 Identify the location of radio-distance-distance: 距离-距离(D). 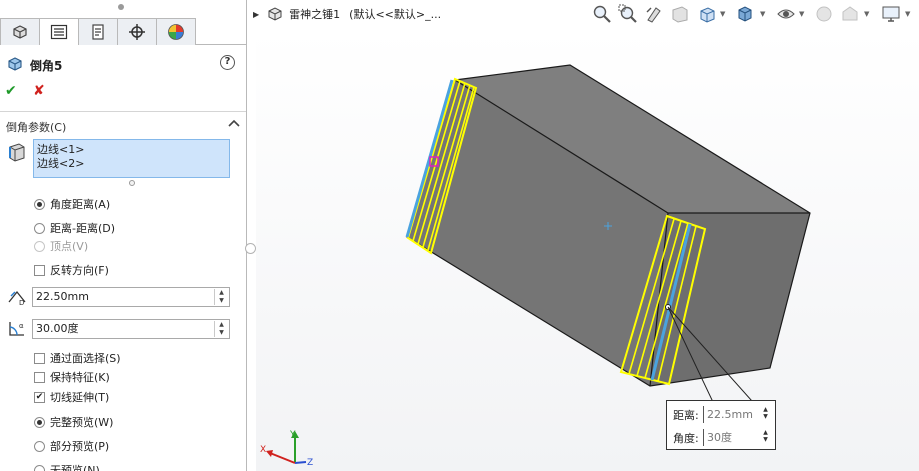
(74, 228).